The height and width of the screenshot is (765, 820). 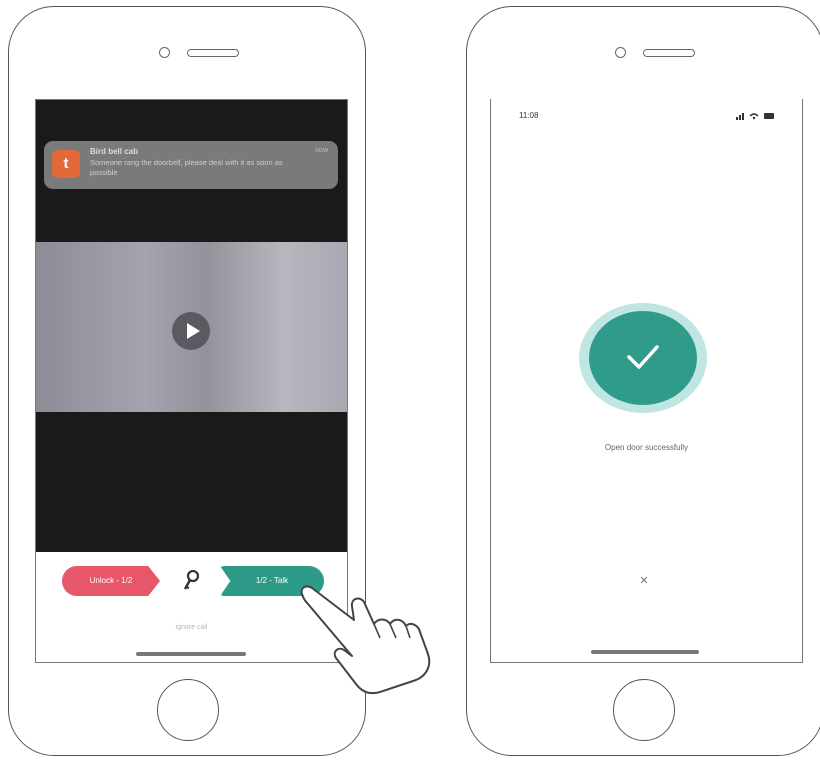 I want to click on key-icon, so click(x=191, y=580).